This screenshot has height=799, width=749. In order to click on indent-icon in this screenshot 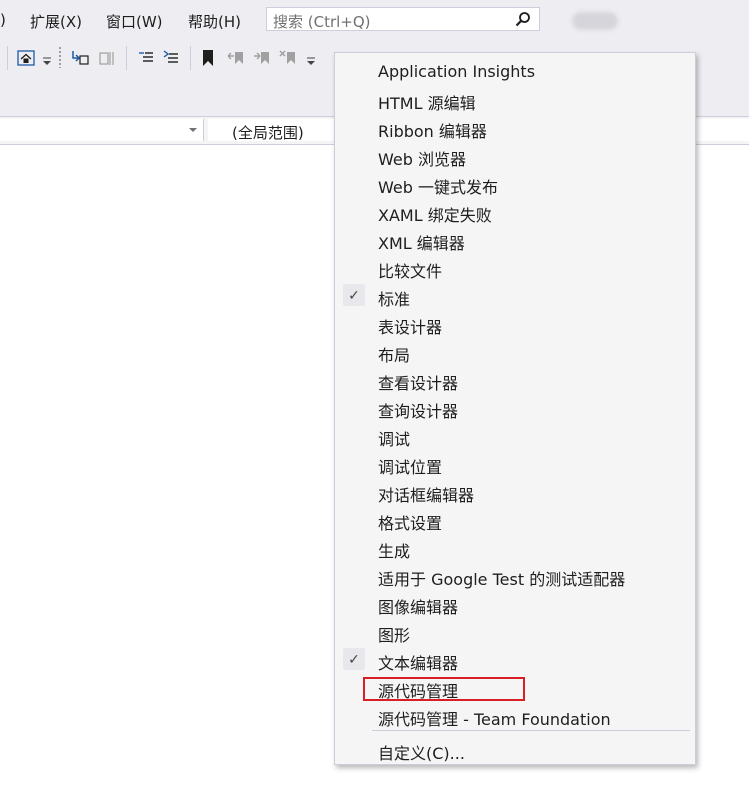, I will do `click(80, 58)`.